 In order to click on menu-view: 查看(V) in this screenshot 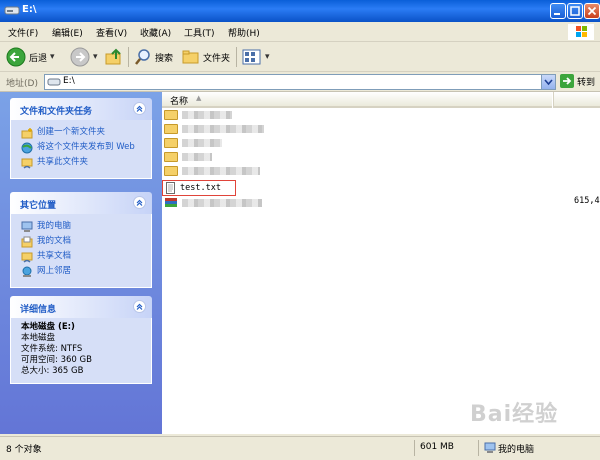, I will do `click(111, 32)`.